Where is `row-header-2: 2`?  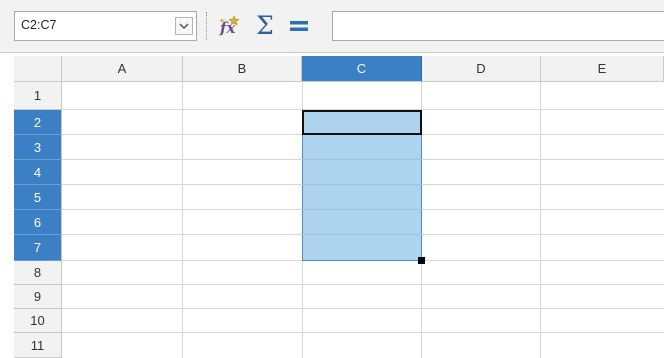
row-header-2: 2 is located at coordinates (38, 122).